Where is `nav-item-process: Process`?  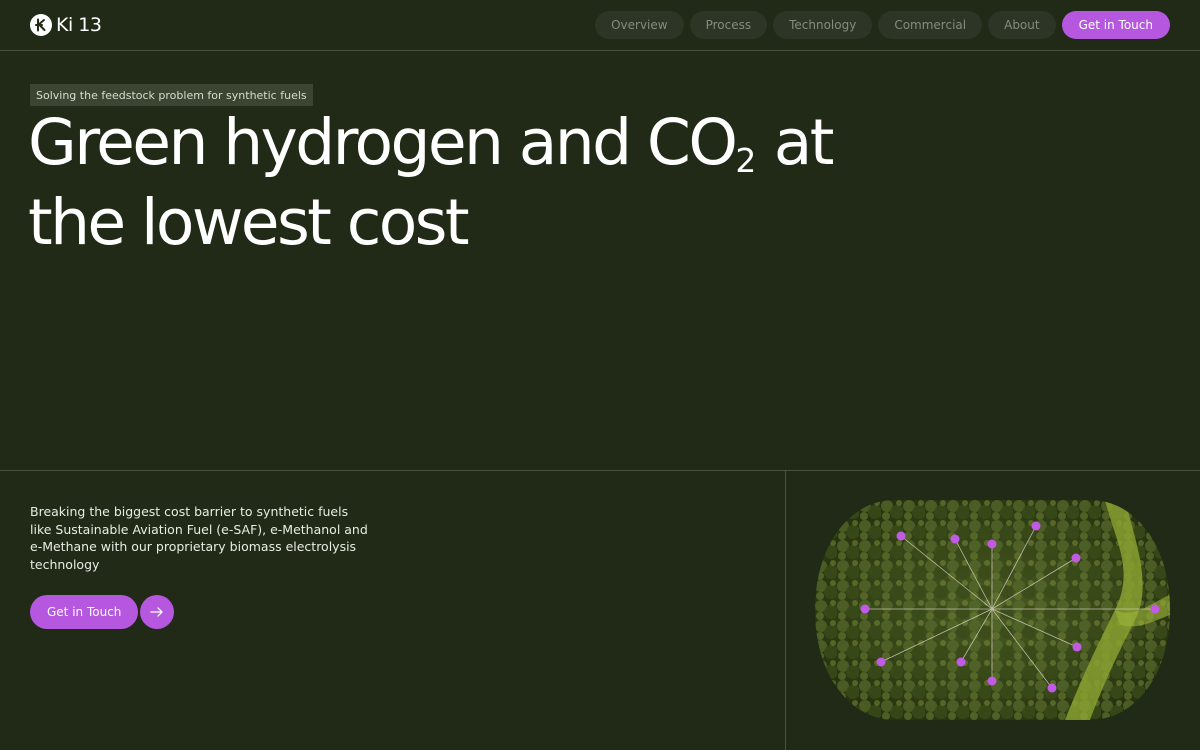
nav-item-process: Process is located at coordinates (728, 25).